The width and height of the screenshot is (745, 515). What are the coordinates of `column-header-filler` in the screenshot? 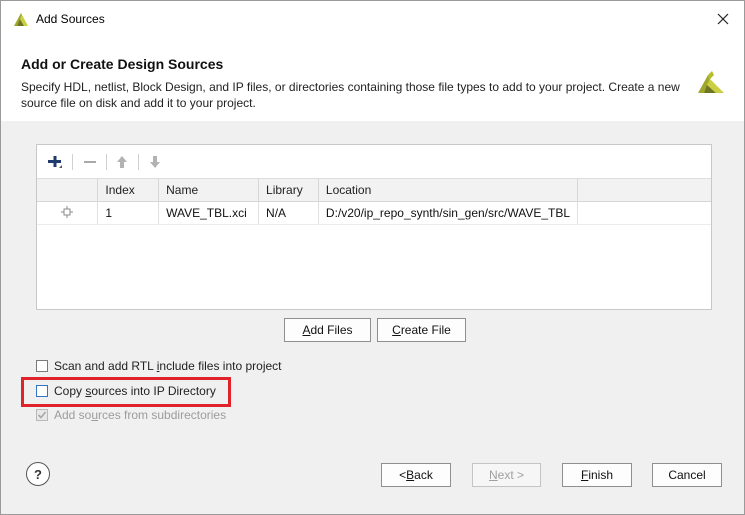 It's located at (644, 190).